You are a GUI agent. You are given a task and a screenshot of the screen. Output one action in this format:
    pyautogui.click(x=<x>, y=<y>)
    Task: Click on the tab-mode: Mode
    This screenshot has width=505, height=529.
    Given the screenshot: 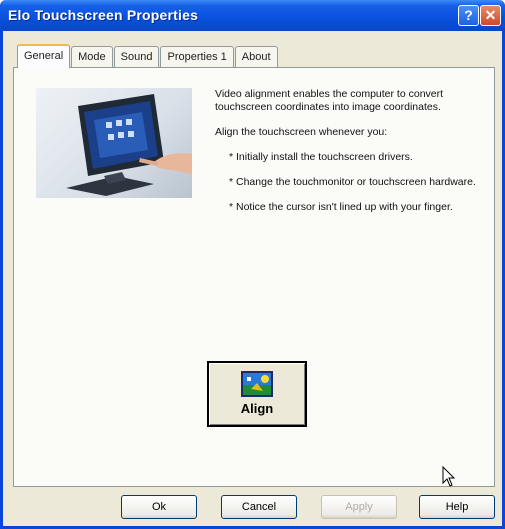 What is the action you would take?
    pyautogui.click(x=92, y=57)
    